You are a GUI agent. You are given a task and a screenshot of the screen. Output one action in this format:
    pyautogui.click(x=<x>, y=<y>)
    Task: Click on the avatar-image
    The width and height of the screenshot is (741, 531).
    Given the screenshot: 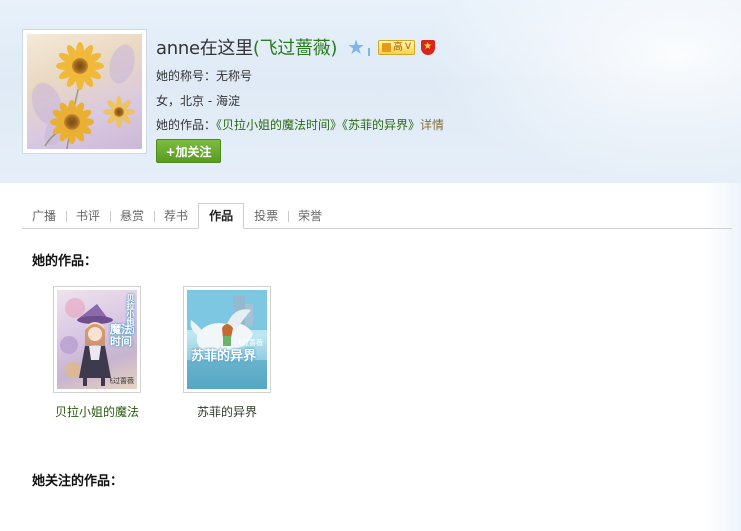 What is the action you would take?
    pyautogui.click(x=84, y=91)
    